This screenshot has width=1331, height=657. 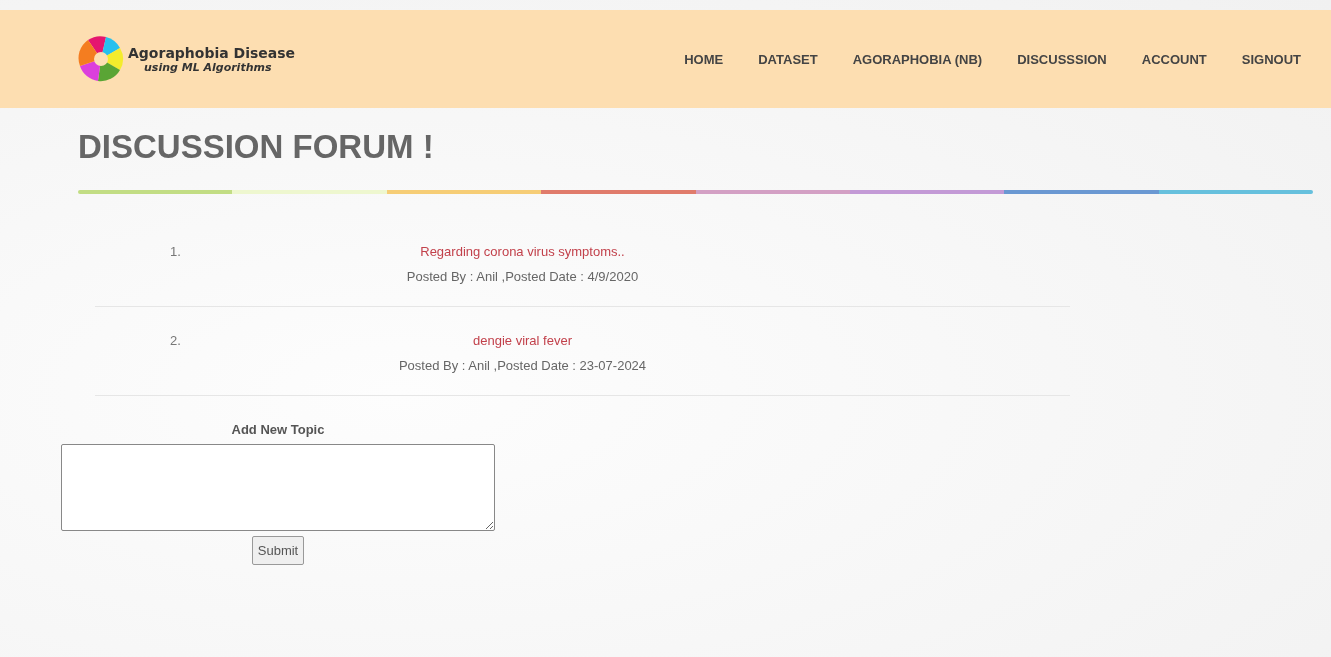 What do you see at coordinates (278, 487) in the screenshot?
I see `topic-input` at bounding box center [278, 487].